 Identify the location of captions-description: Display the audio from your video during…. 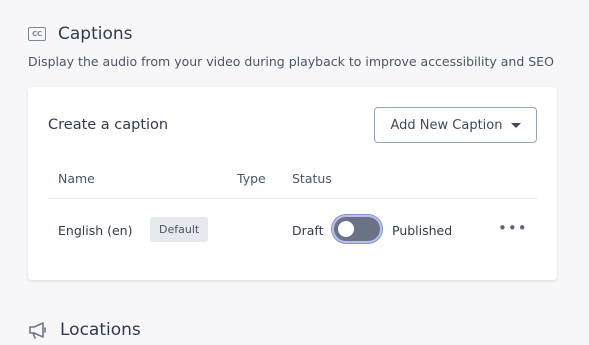
(291, 61).